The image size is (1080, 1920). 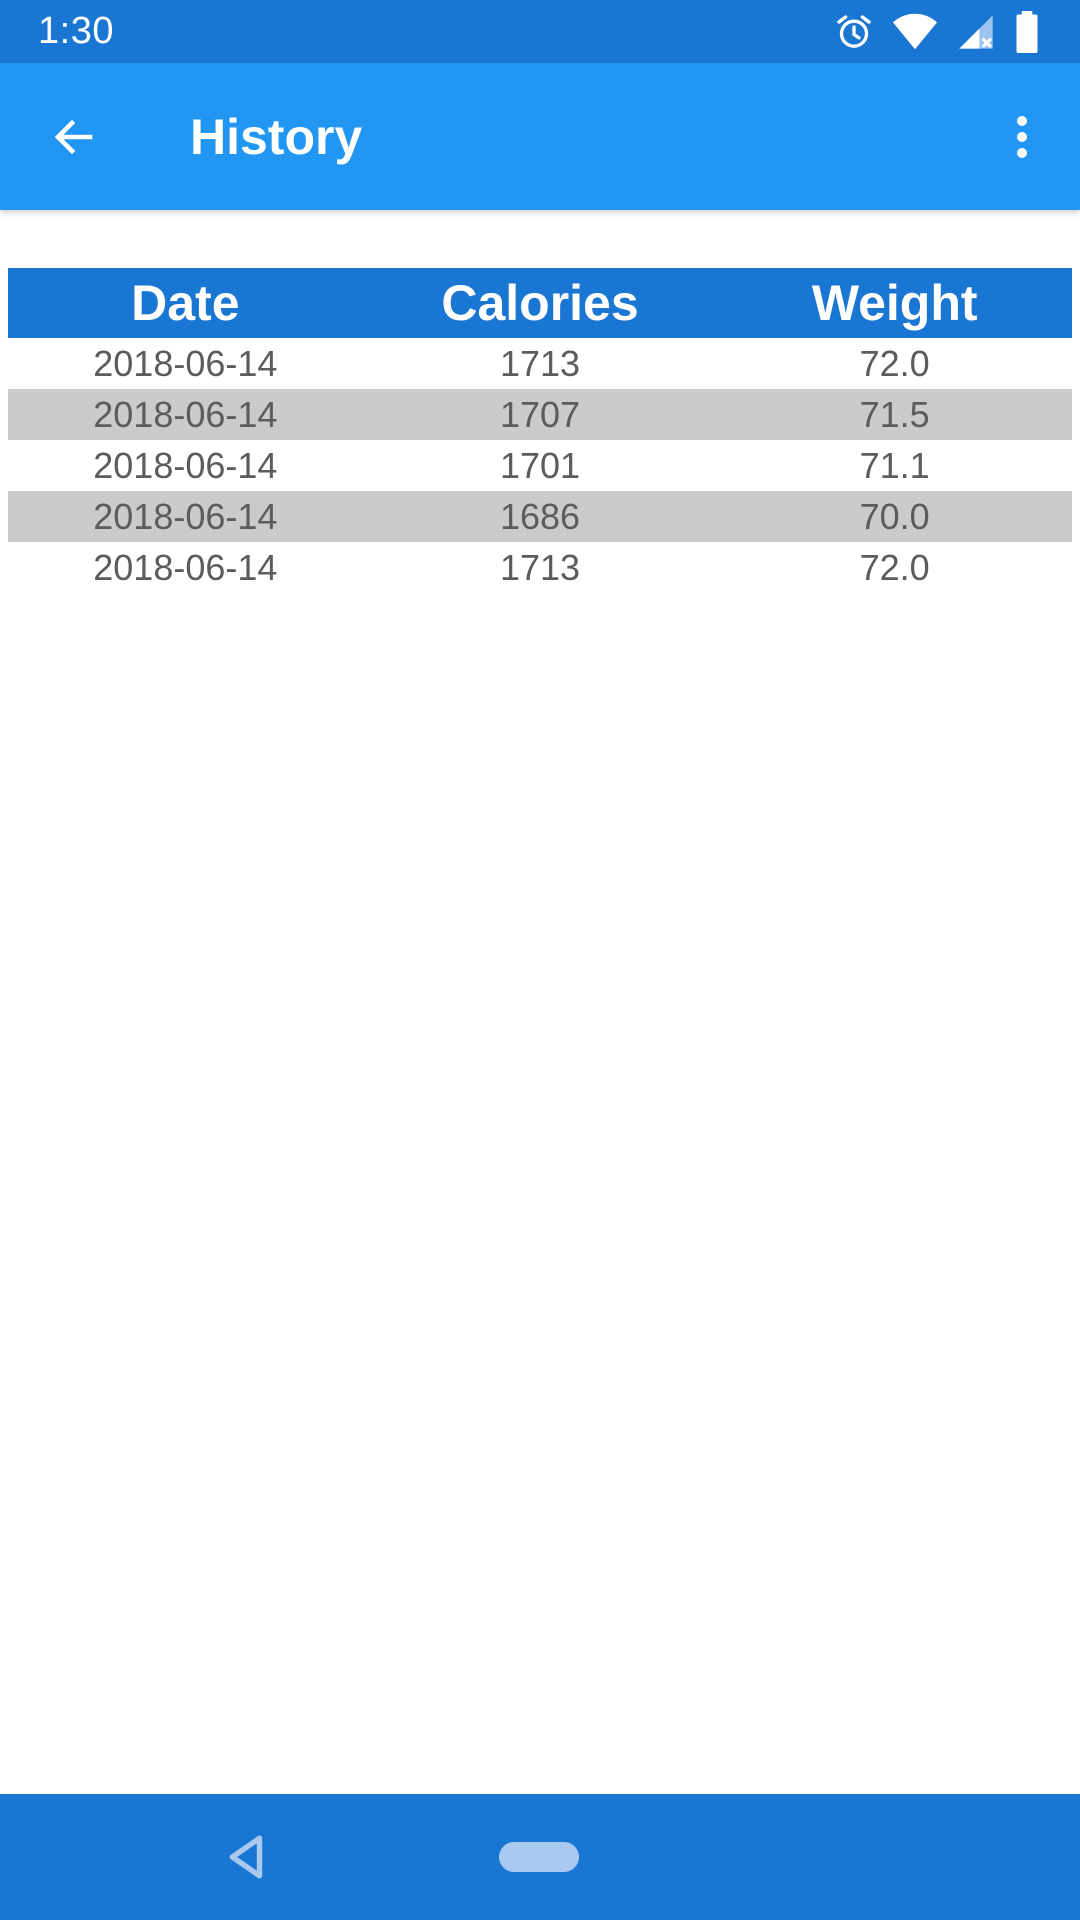 I want to click on column-header-calories: Calories, so click(x=540, y=303).